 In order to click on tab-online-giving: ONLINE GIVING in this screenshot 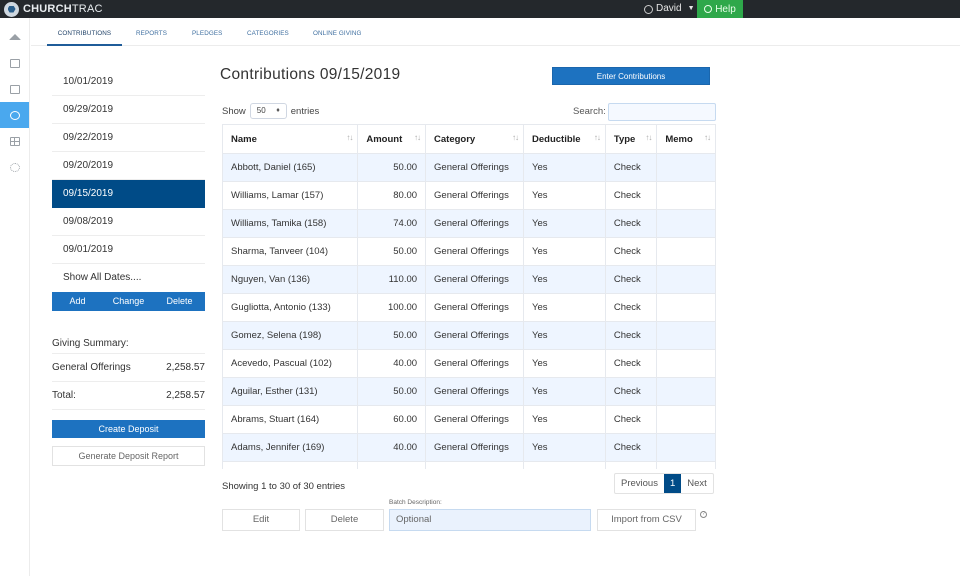, I will do `click(337, 32)`.